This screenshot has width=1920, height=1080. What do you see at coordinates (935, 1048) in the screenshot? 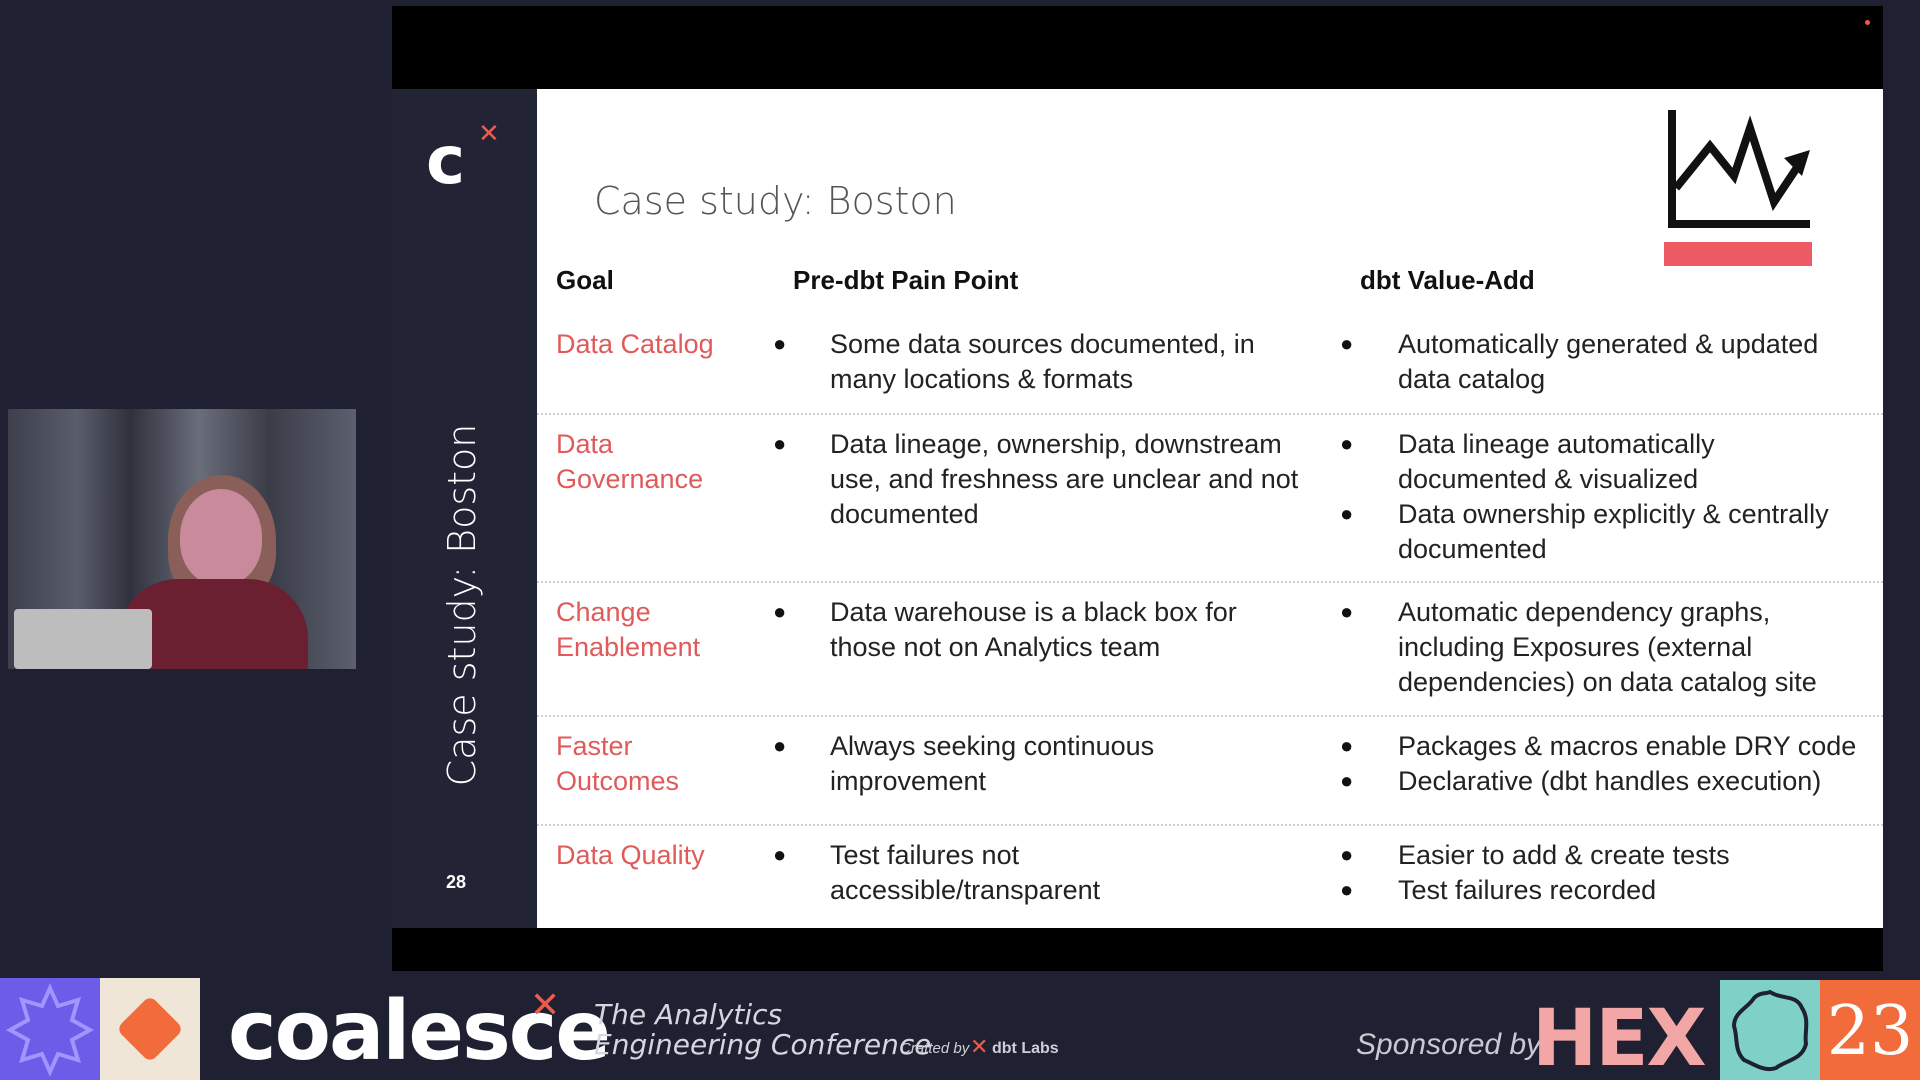
I see `crafted-by-text: Crafted by` at bounding box center [935, 1048].